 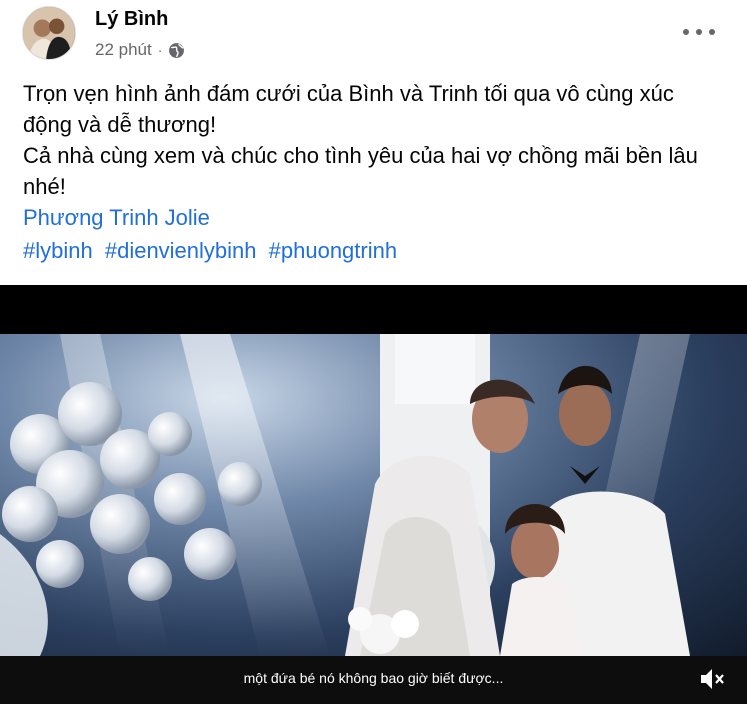 I want to click on more-options-icon, so click(x=686, y=32).